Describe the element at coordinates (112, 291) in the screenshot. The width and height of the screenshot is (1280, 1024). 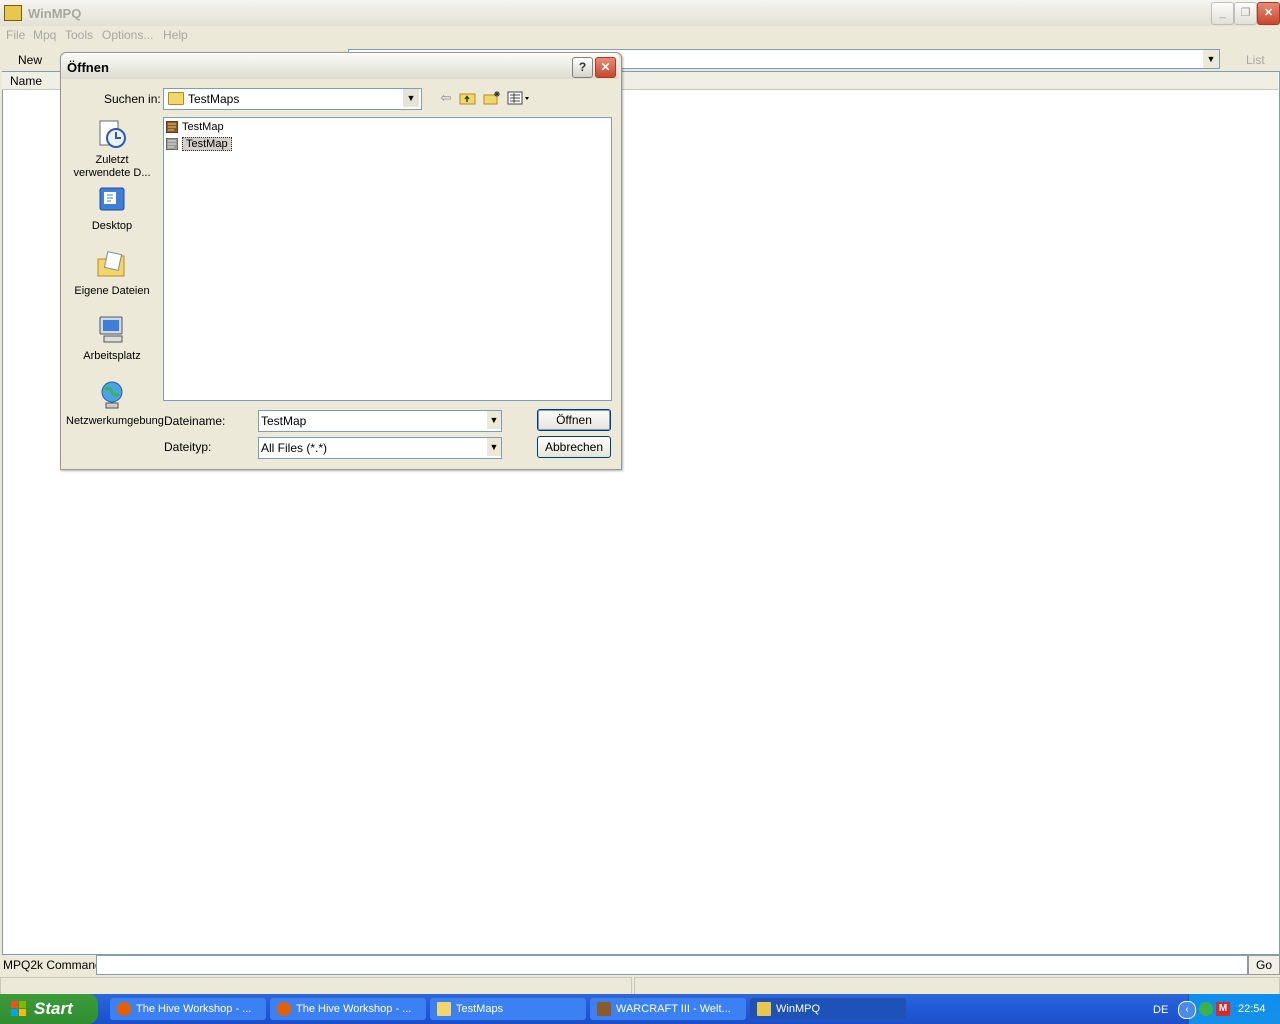
I see `place-label: Eigene Dateien` at that location.